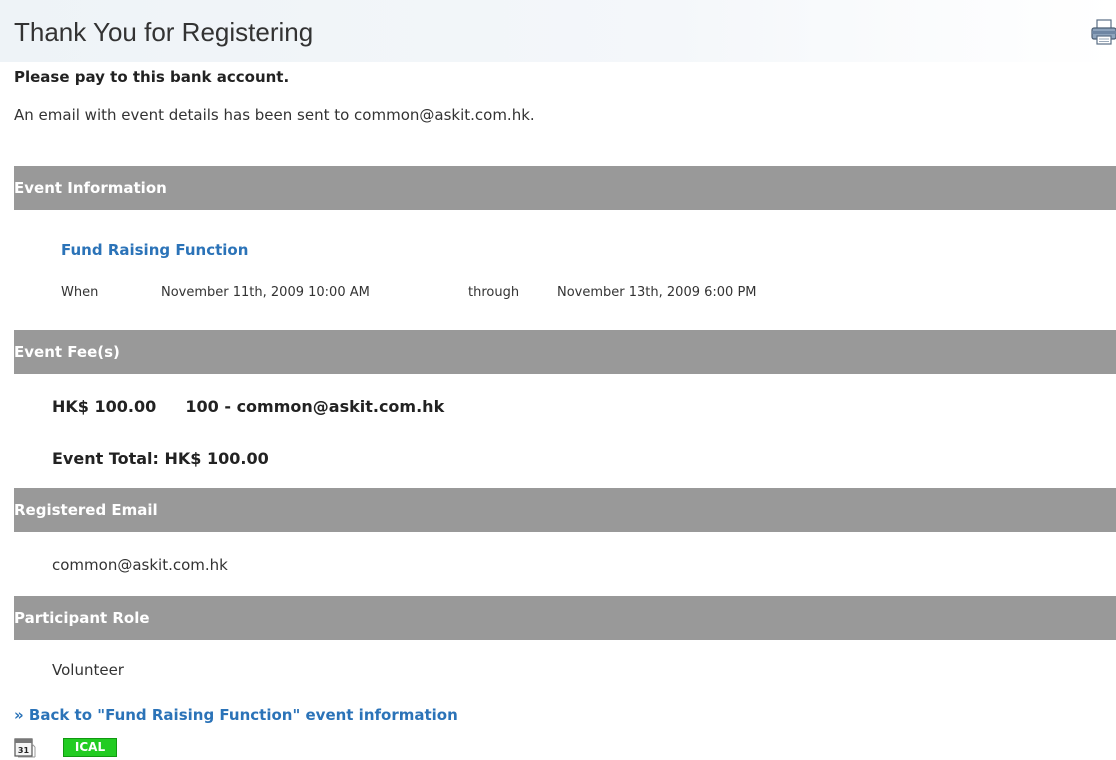 The width and height of the screenshot is (1116, 760). I want to click on calendar-icon: 31, so click(25, 748).